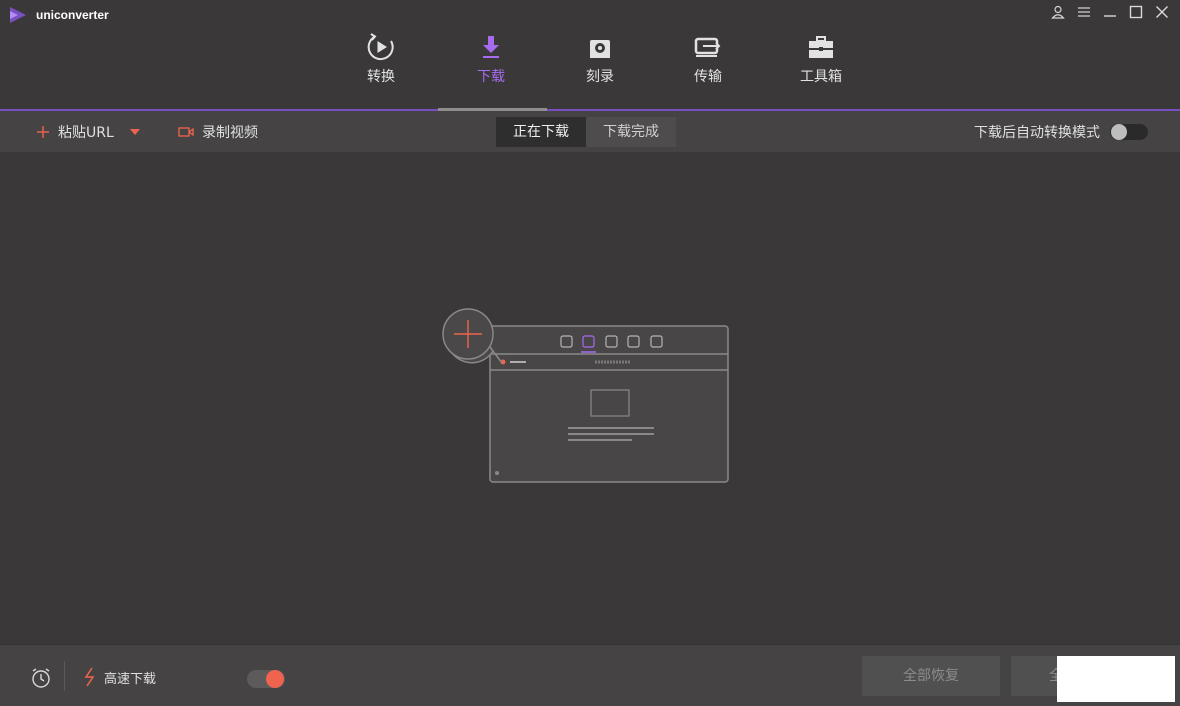 The height and width of the screenshot is (706, 1180). What do you see at coordinates (707, 47) in the screenshot?
I see `transfer-device-icon` at bounding box center [707, 47].